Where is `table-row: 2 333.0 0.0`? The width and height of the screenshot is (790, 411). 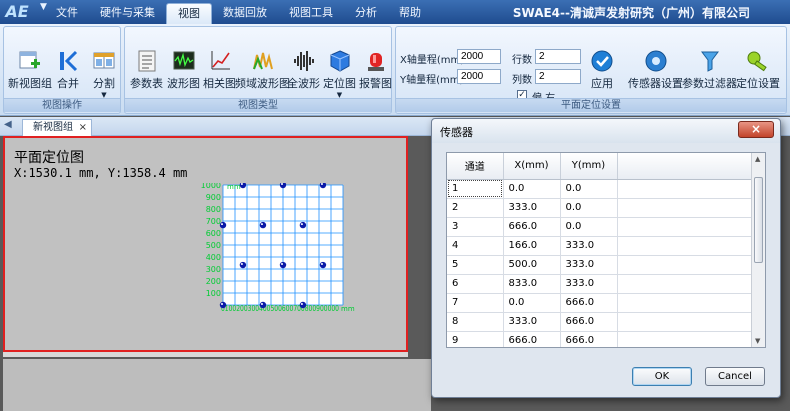
table-row: 2 333.0 0.0 is located at coordinates (600, 208).